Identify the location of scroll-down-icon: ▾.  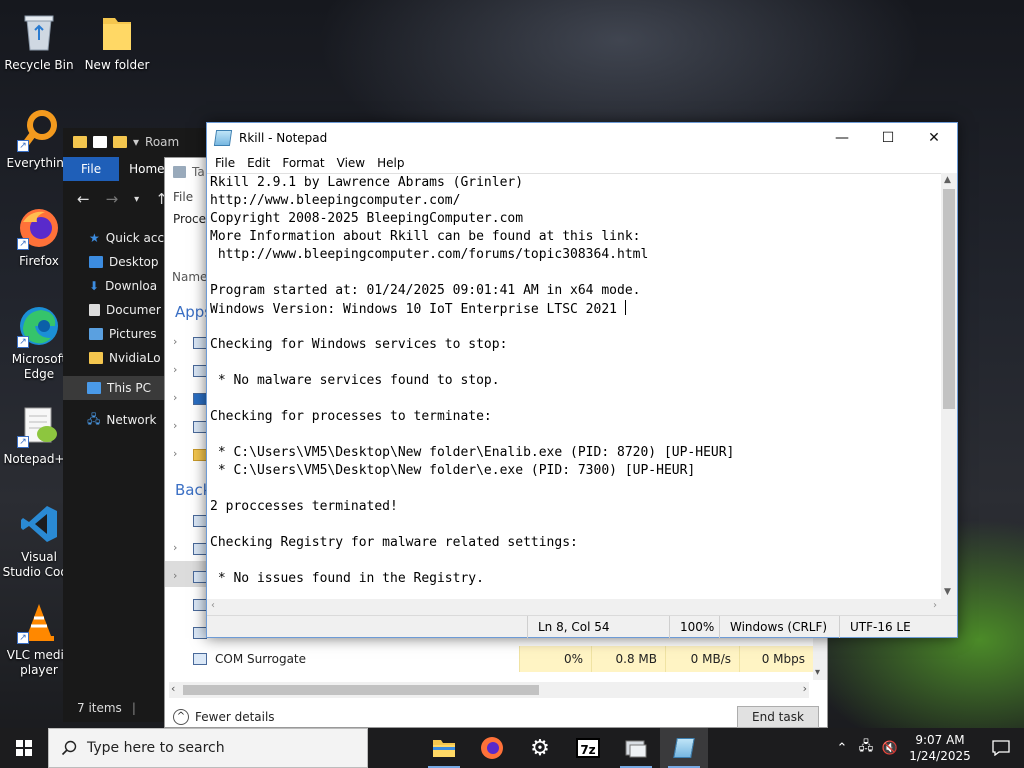
(817, 672).